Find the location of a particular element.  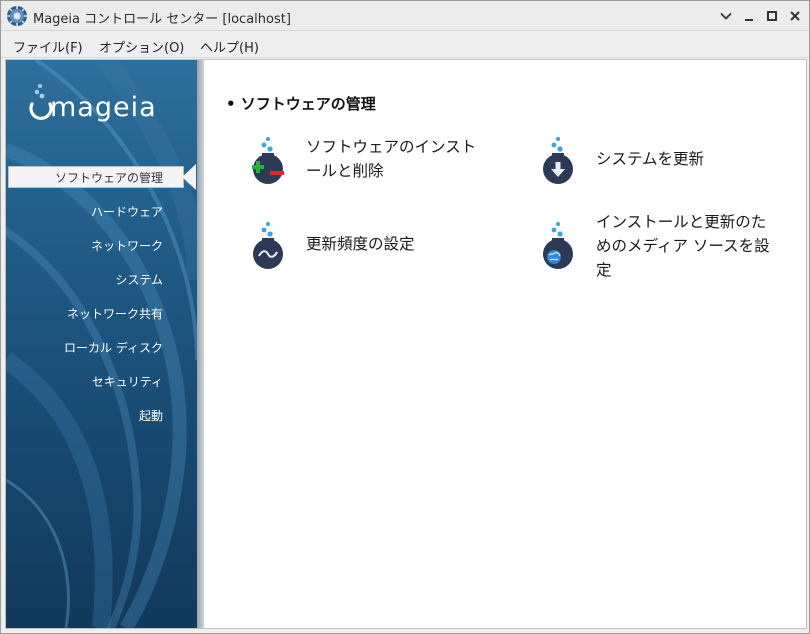

tool-update-system-label: システムを更新 is located at coordinates (650, 159).